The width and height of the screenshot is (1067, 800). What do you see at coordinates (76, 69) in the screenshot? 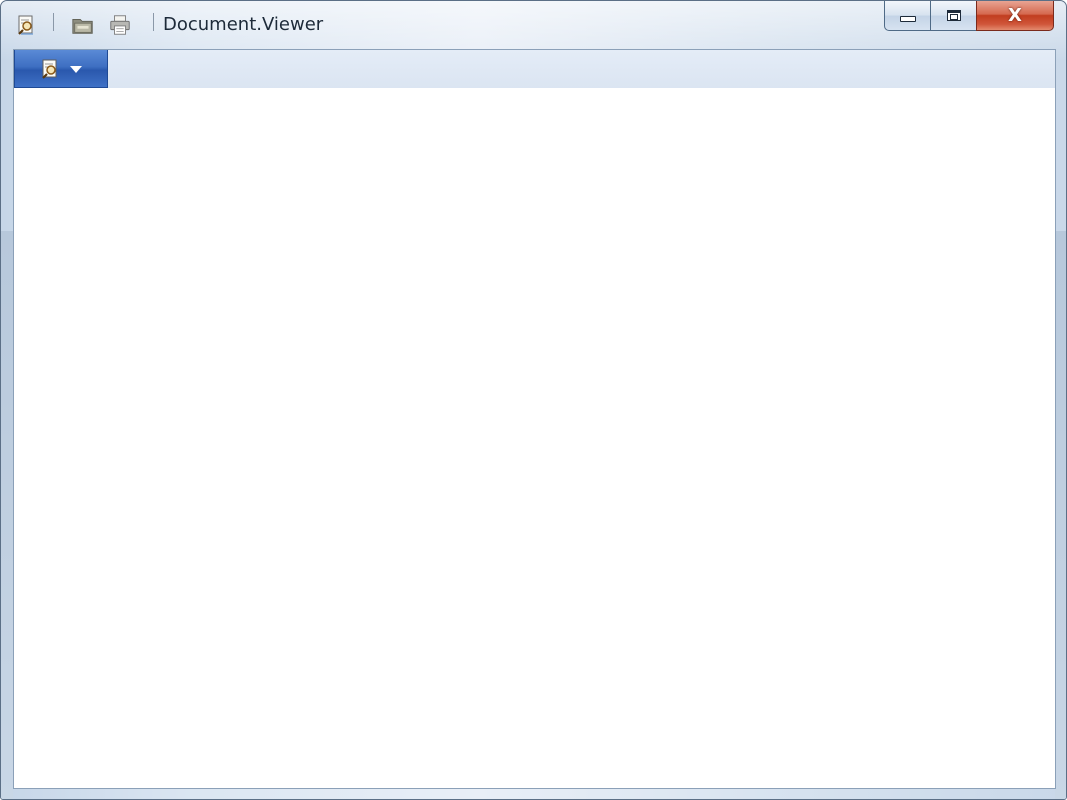
I see `chevron-down-icon` at bounding box center [76, 69].